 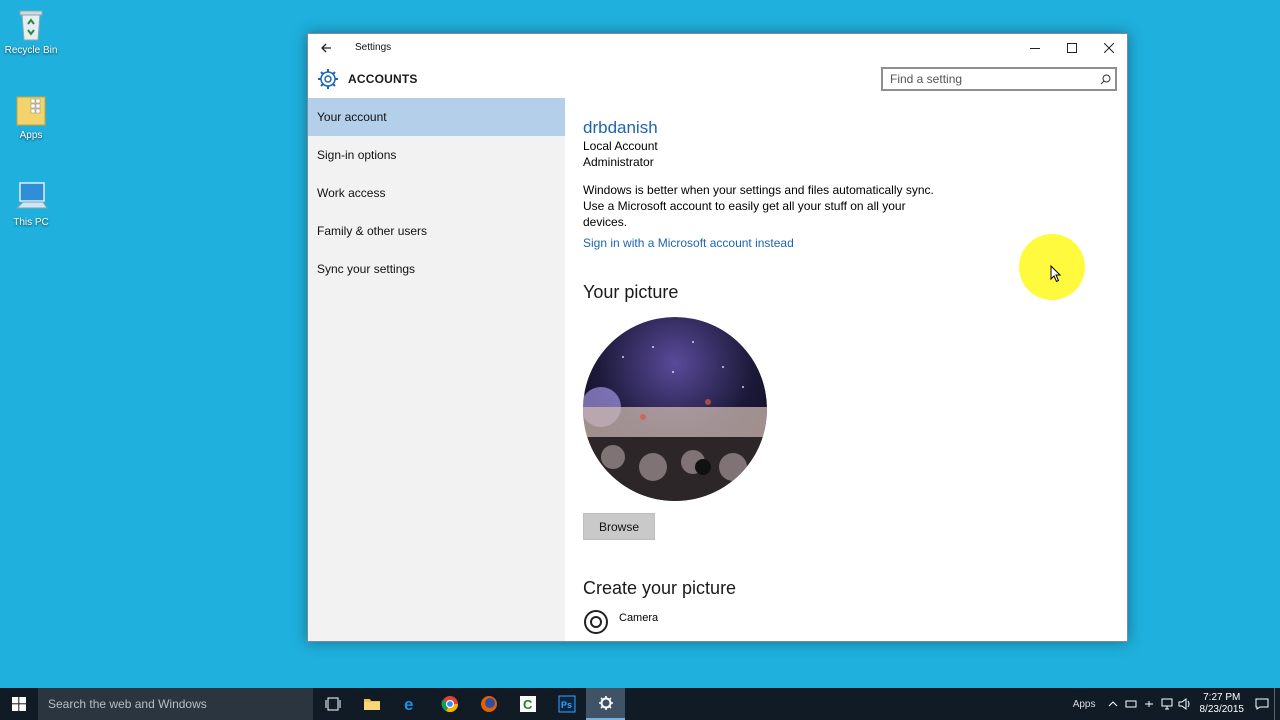 I want to click on close-button, so click(x=1108, y=47).